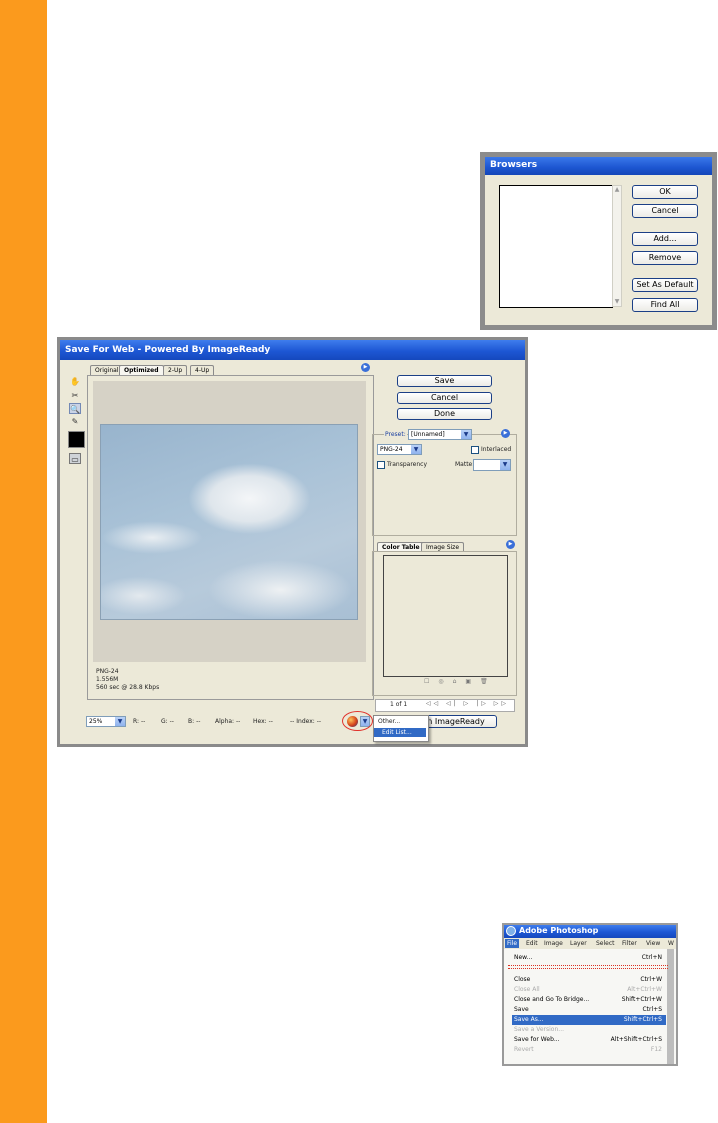  What do you see at coordinates (665, 192) in the screenshot?
I see `browsers-ok-button: OK` at bounding box center [665, 192].